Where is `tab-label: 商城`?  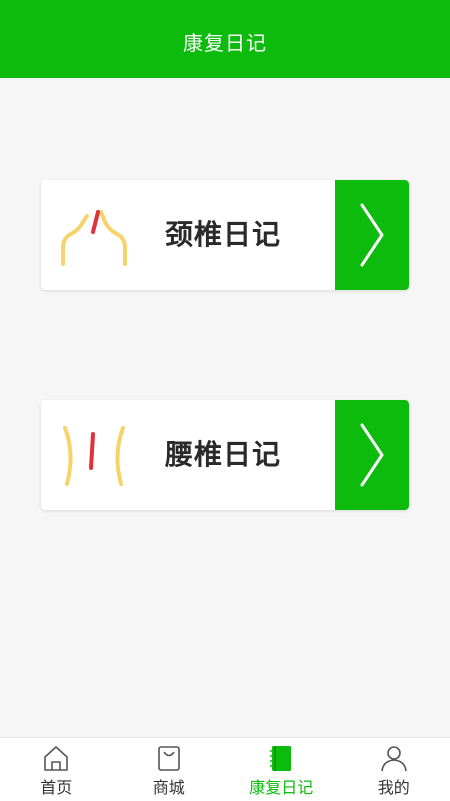
tab-label: 商城 is located at coordinates (169, 786).